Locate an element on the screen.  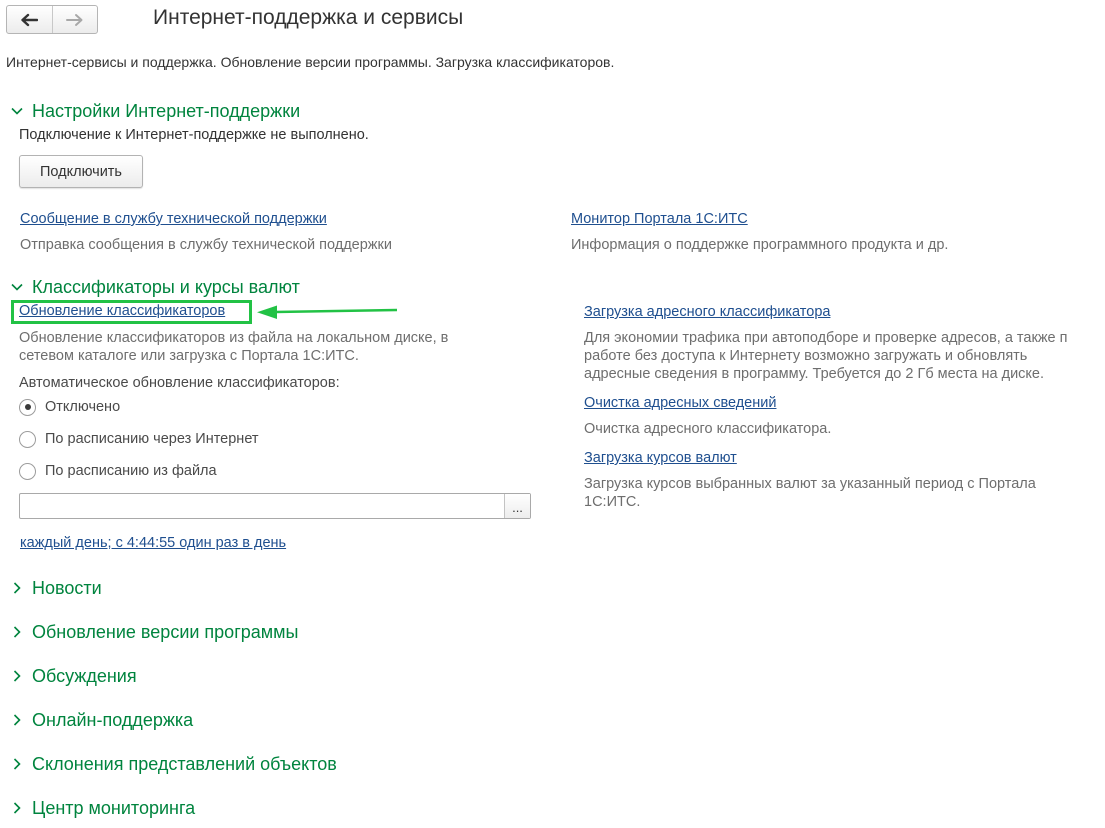
navigation-buttons is located at coordinates (52, 19).